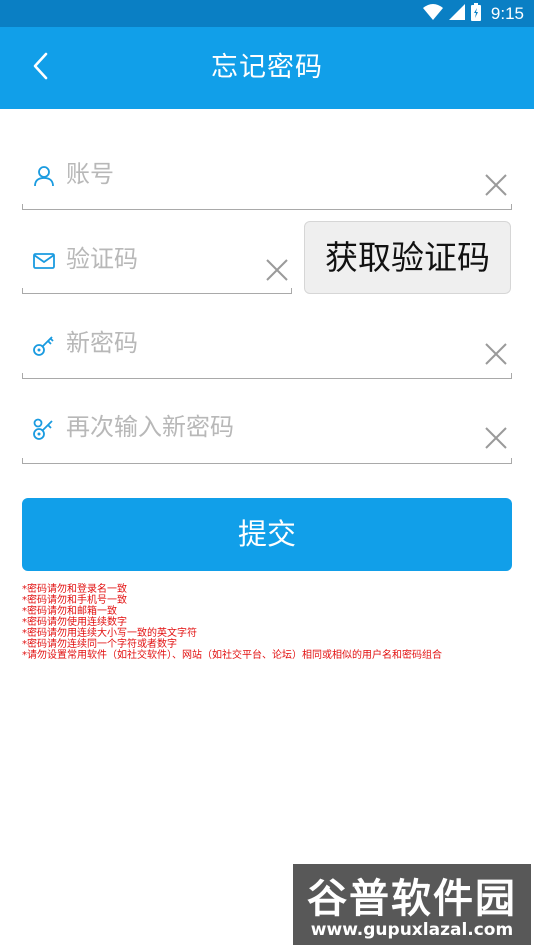 The height and width of the screenshot is (950, 534). I want to click on status-icons: 9:15, so click(473, 13).